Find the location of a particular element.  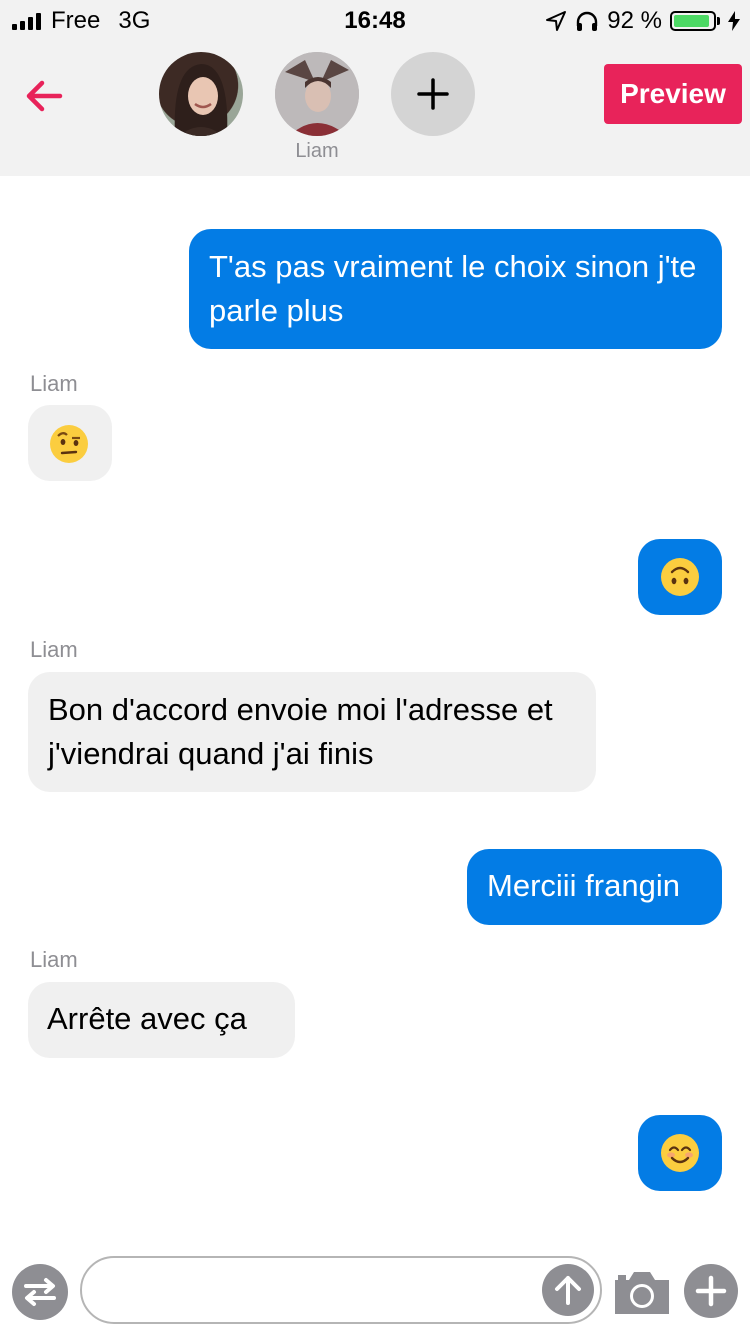

status-bar: Free 3G 16:48 92 % is located at coordinates (375, 20).